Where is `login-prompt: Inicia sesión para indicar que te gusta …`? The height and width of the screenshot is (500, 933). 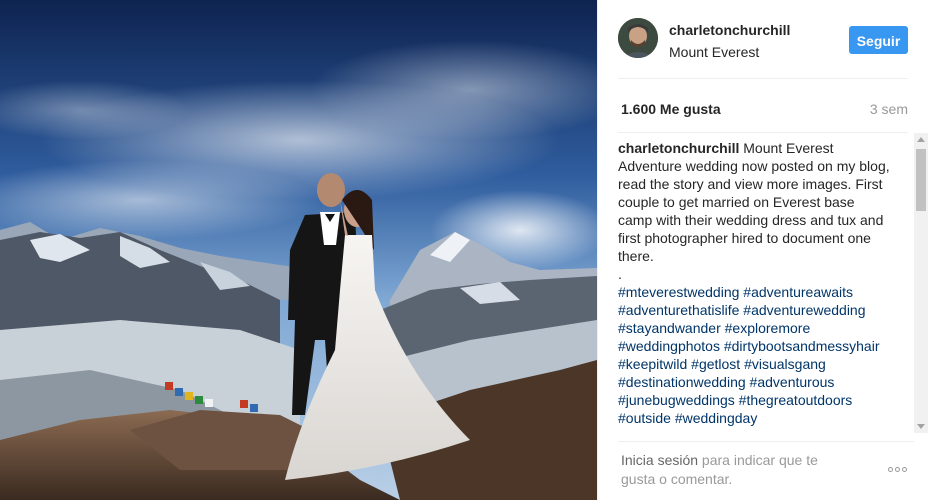
login-prompt: Inicia sesión para indicar que te gusta … is located at coordinates (733, 470).